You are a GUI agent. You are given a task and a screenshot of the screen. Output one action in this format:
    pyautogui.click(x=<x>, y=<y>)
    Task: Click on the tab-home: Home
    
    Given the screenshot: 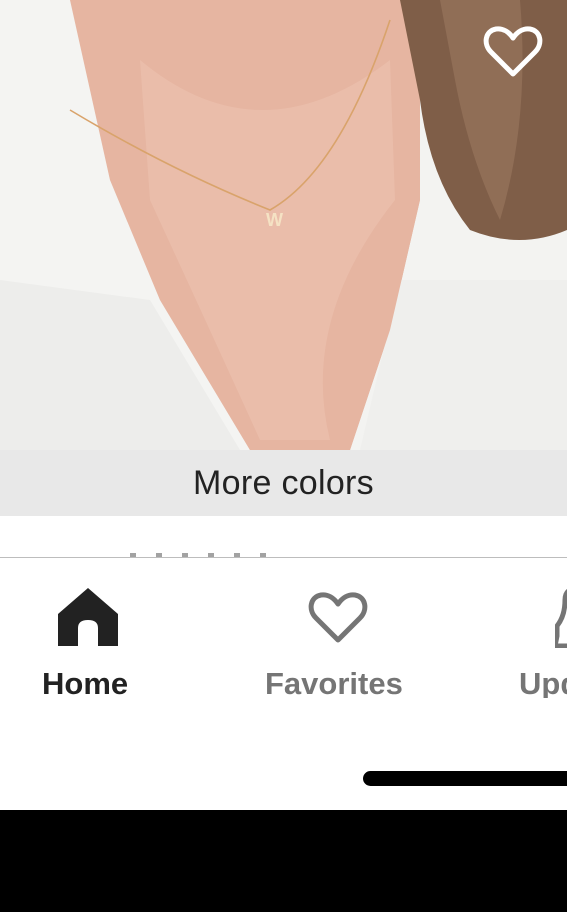 What is the action you would take?
    pyautogui.click(x=88, y=629)
    